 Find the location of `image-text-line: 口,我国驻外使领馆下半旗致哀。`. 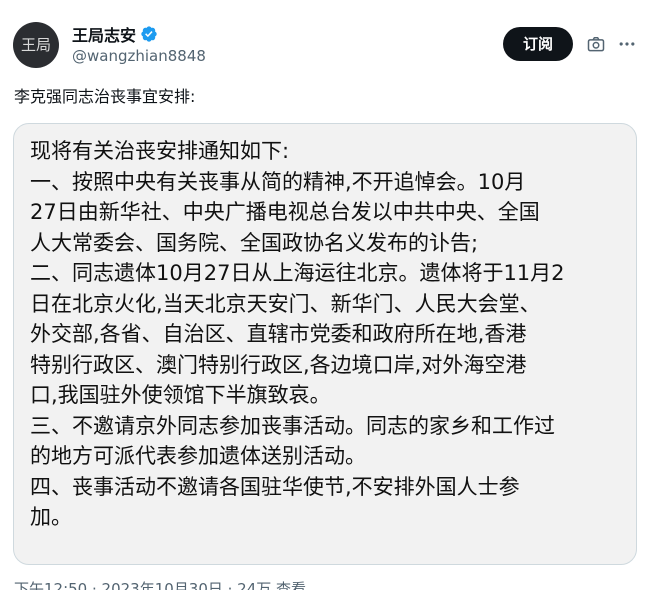

image-text-line: 口,我国驻外使领馆下半旗致哀。 is located at coordinates (180, 395).